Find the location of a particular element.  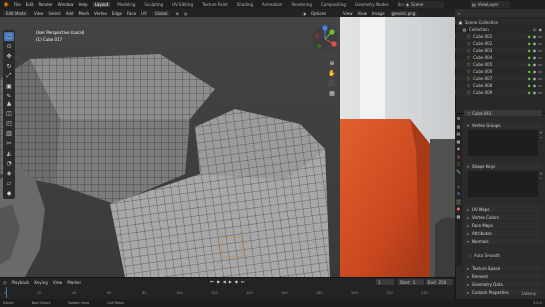

auto-smooth-toggle: Auto Smooth is located at coordinates (484, 255).